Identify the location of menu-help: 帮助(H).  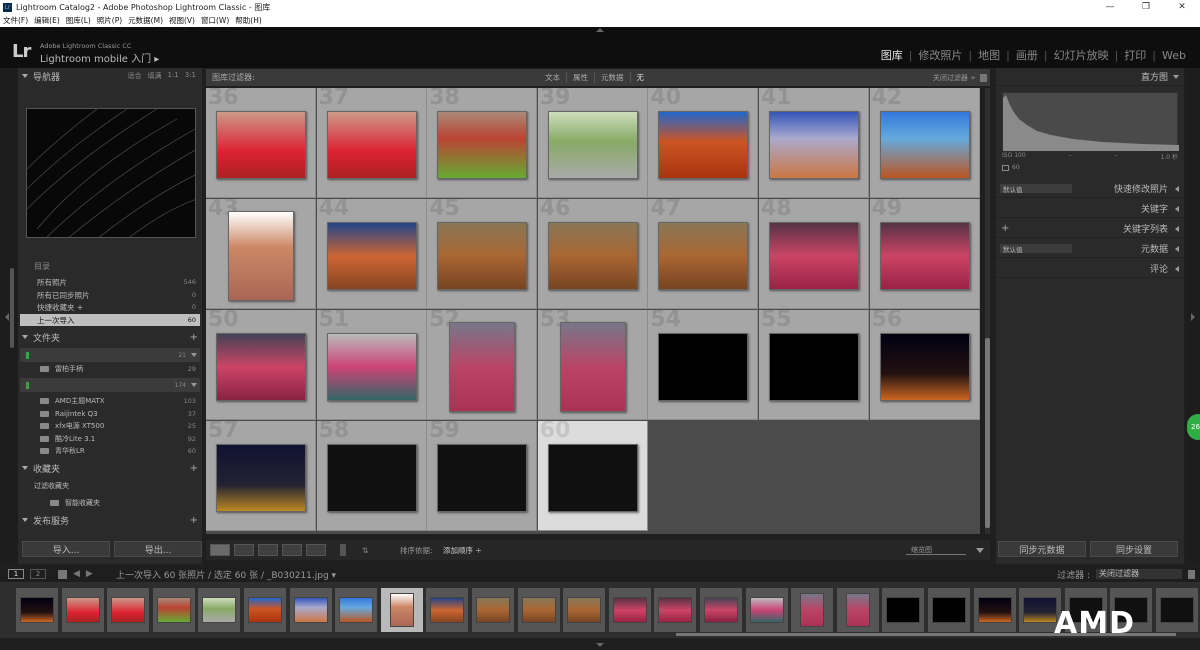
(248, 20).